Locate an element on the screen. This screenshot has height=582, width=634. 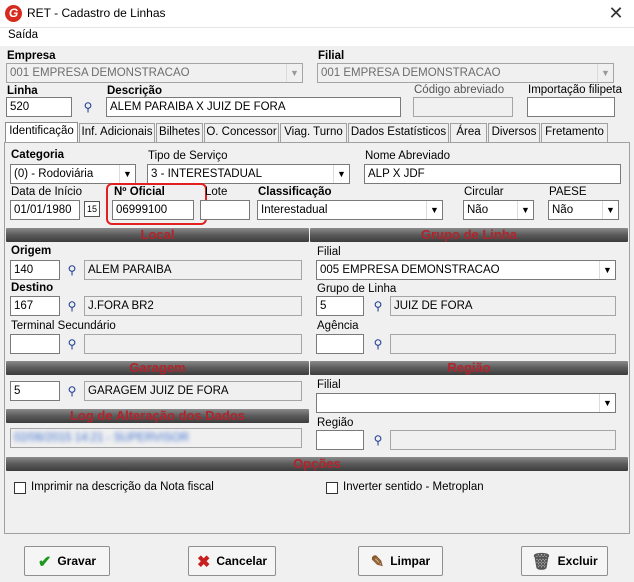
empresa-select: 001 EMPRESA DEMONSTRACAO ▼ is located at coordinates (154, 73).